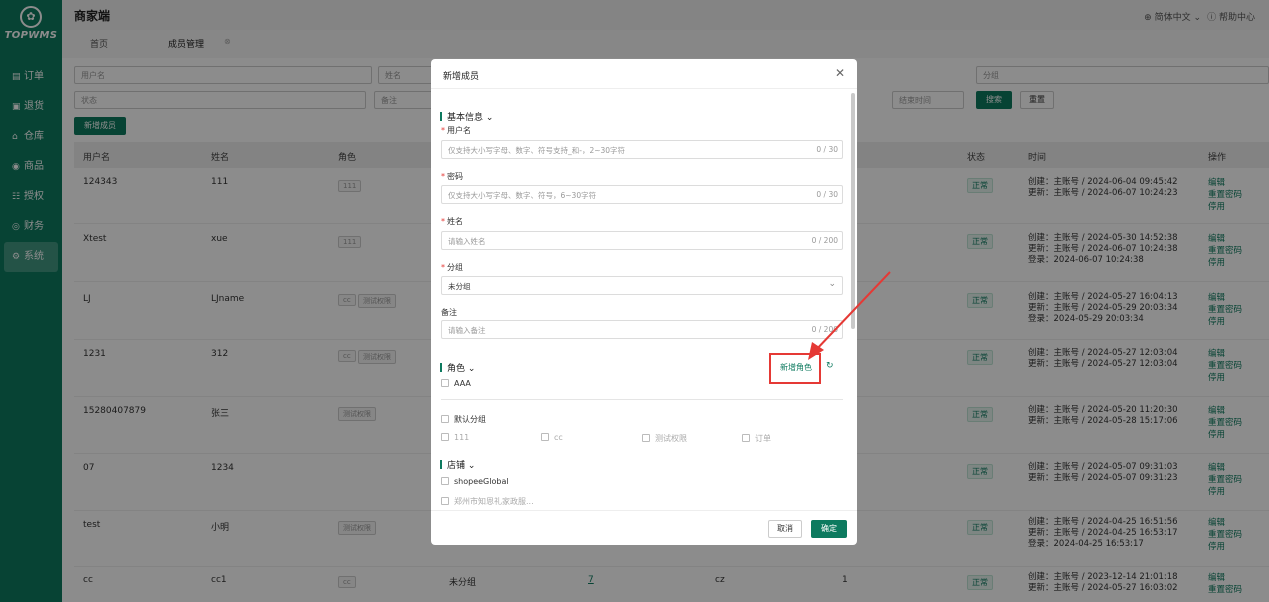 The height and width of the screenshot is (602, 1269). What do you see at coordinates (449, 312) in the screenshot?
I see `remark-label: 备注` at bounding box center [449, 312].